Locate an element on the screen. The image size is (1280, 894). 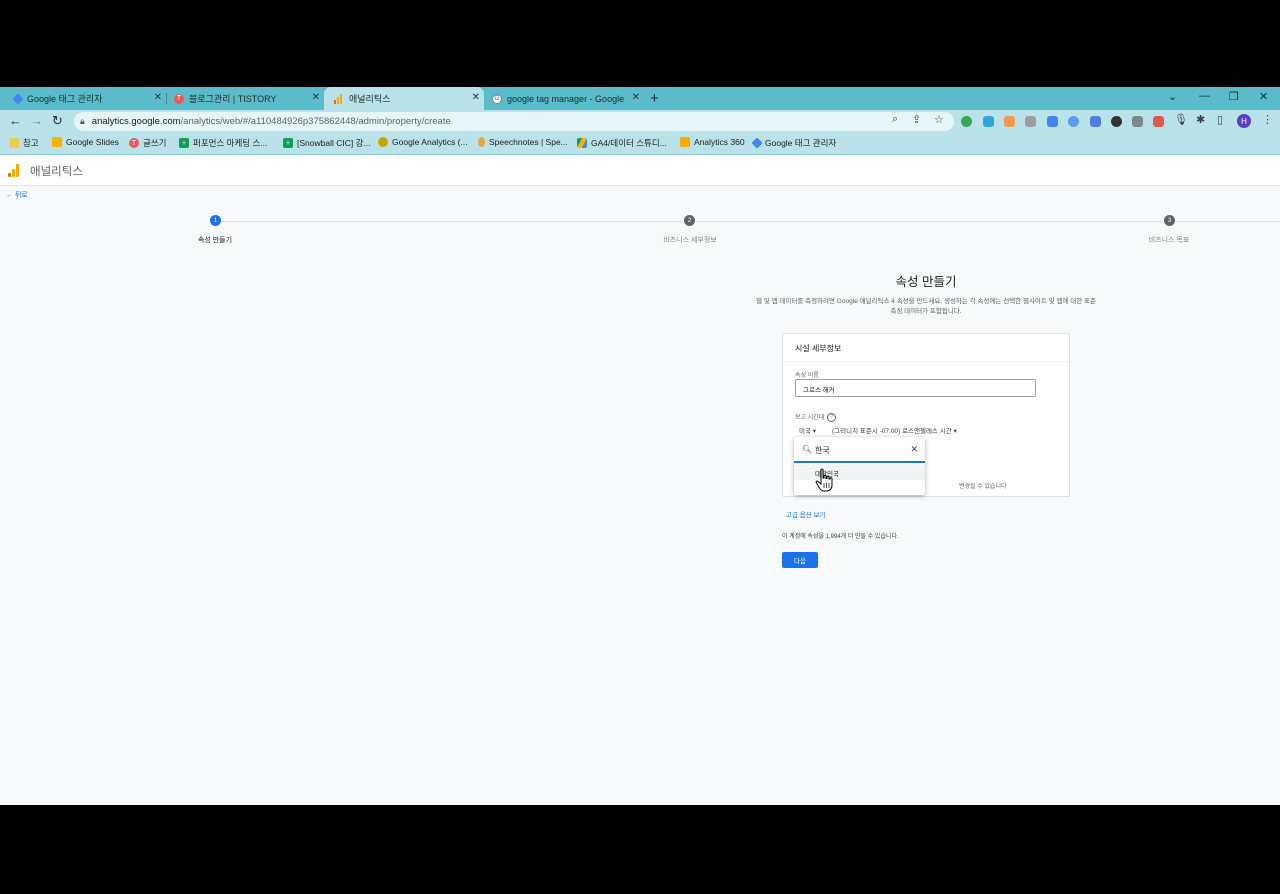
app-title: 애널리틱스 is located at coordinates (56, 172).